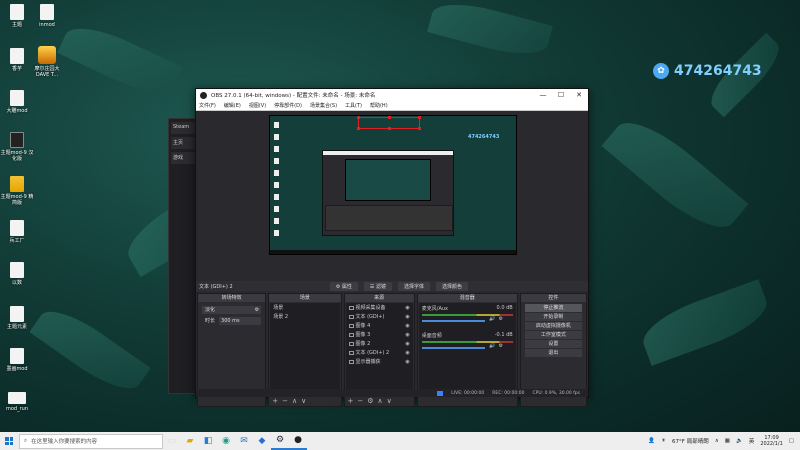  What do you see at coordinates (451, 286) in the screenshot?
I see `select-color-button: 选择颜色` at bounding box center [451, 286].